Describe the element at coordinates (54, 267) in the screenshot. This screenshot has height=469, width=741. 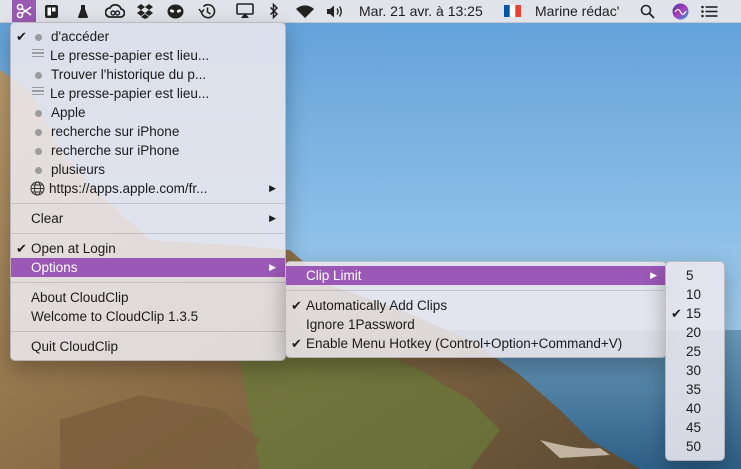
I see `options-label: Options` at that location.